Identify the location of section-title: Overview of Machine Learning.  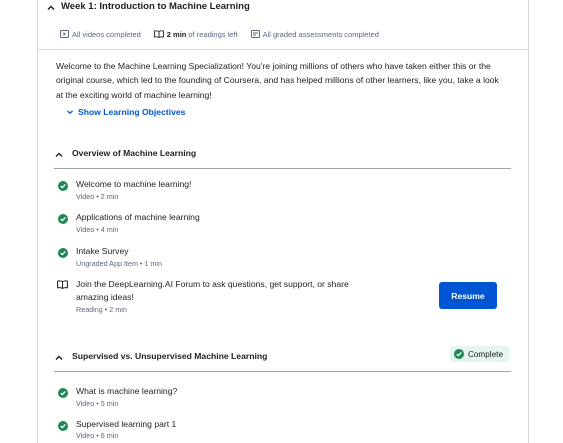
(134, 153).